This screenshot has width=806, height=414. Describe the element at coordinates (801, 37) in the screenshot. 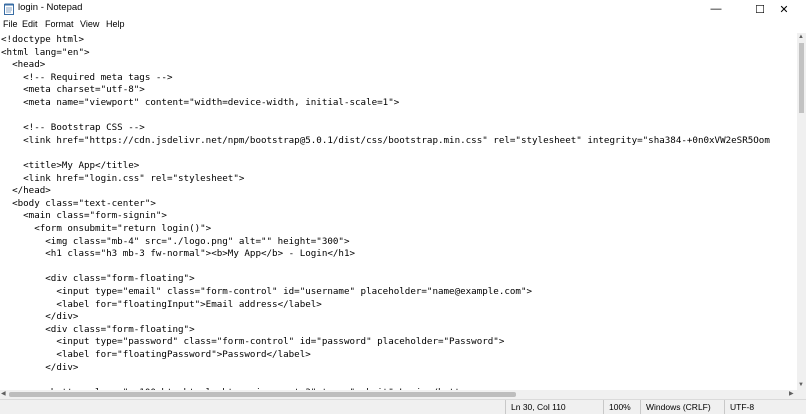

I see `scroll-up-icon: ▲` at that location.